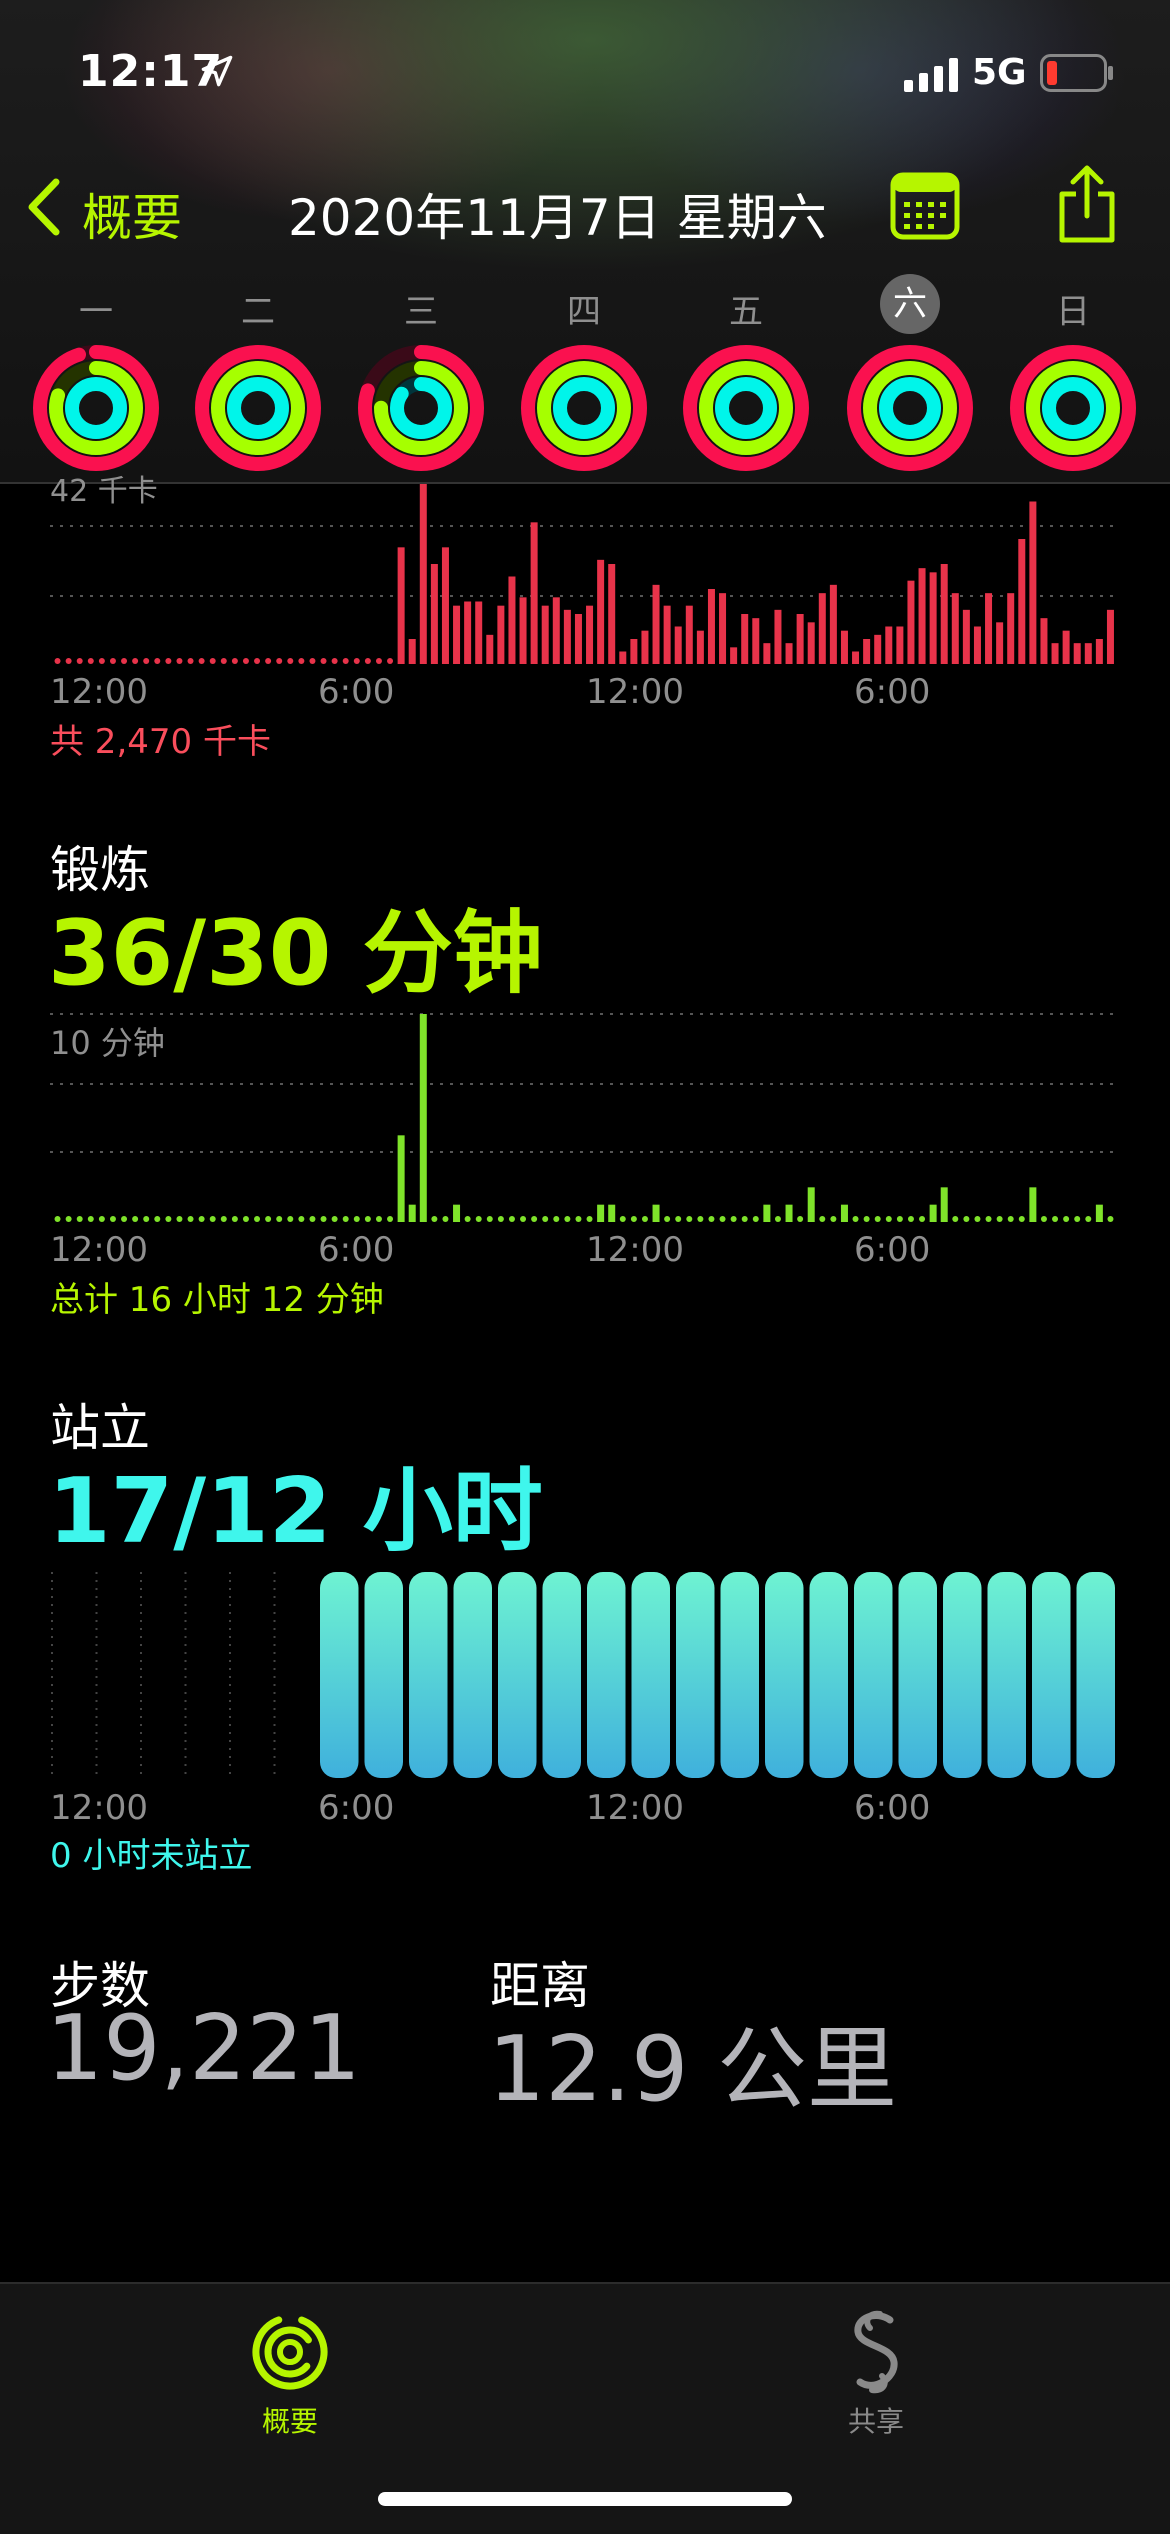 This screenshot has height=2534, width=1170. I want to click on exercise-chart, so click(585, 1117).